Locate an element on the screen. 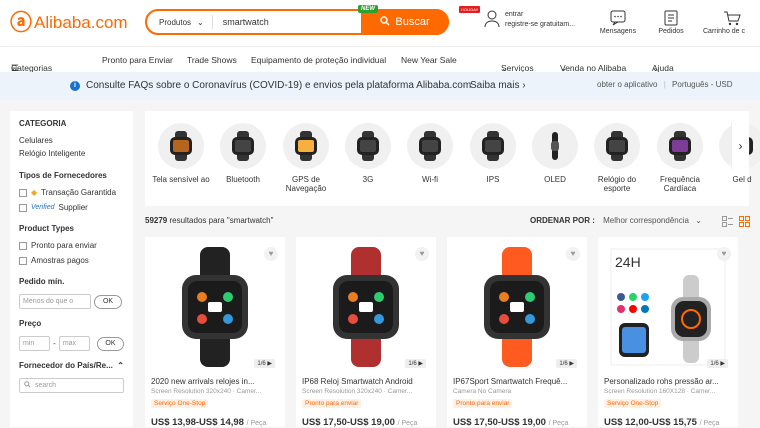  category-sport-watch: Relógio do esporte is located at coordinates (617, 158).